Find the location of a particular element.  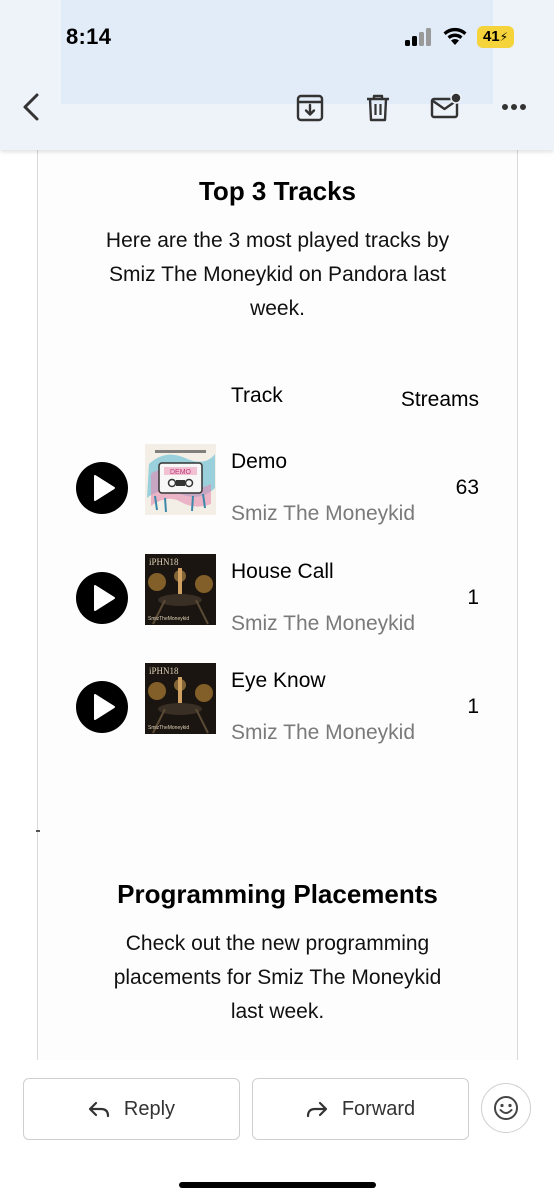

more-icon is located at coordinates (514, 107).